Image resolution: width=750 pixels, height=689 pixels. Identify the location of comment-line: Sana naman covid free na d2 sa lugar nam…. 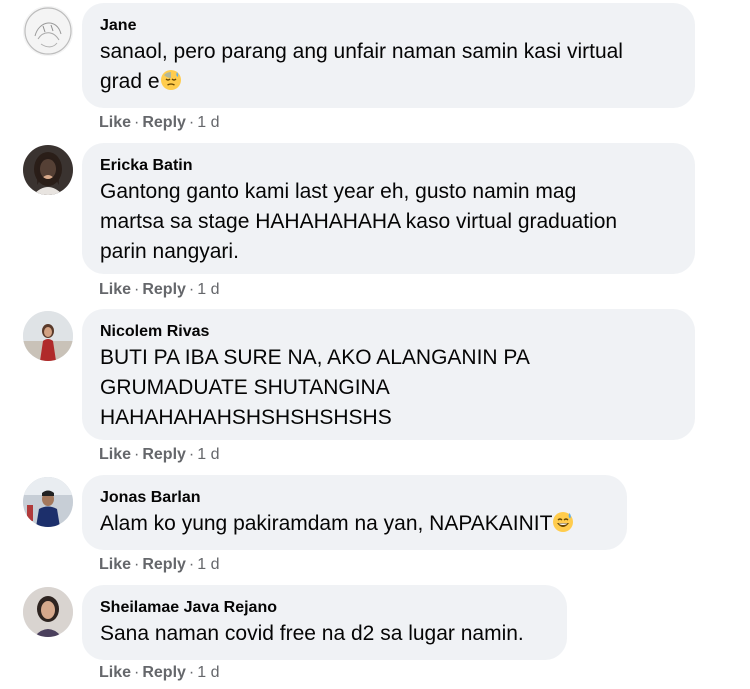
(312, 633).